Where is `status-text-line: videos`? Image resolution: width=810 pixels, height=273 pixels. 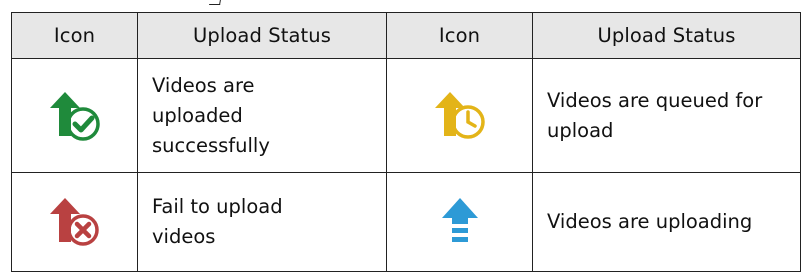
status-text-line: videos is located at coordinates (184, 236).